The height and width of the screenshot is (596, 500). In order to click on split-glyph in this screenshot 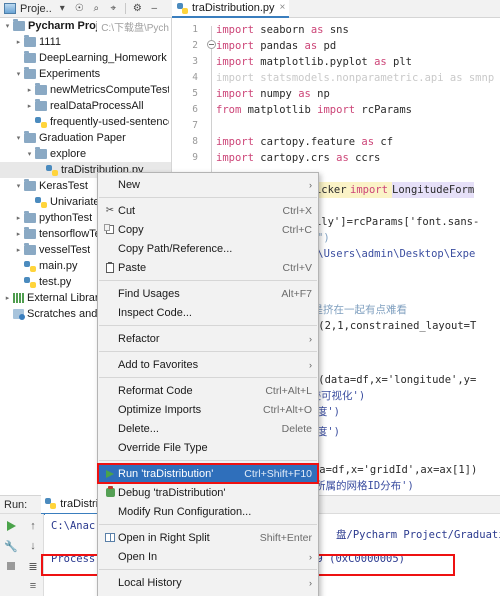, I will do `click(110, 537)`.